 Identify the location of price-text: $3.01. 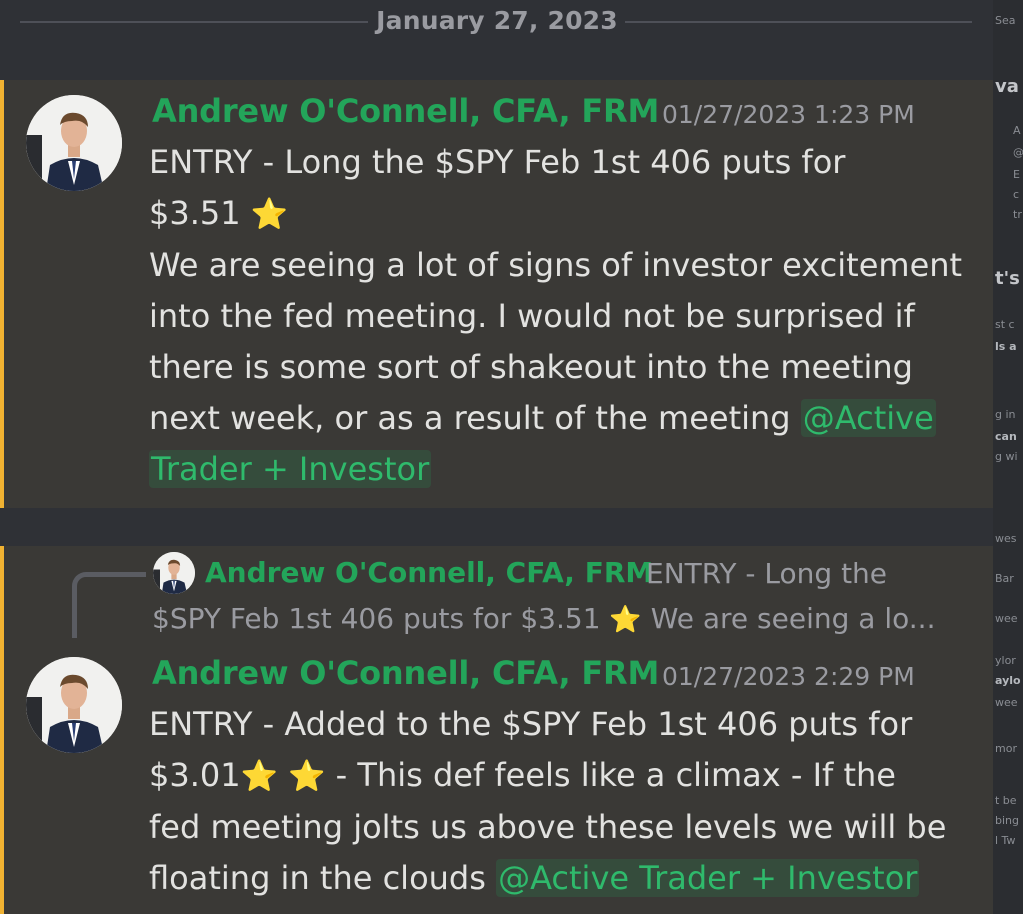
(195, 775).